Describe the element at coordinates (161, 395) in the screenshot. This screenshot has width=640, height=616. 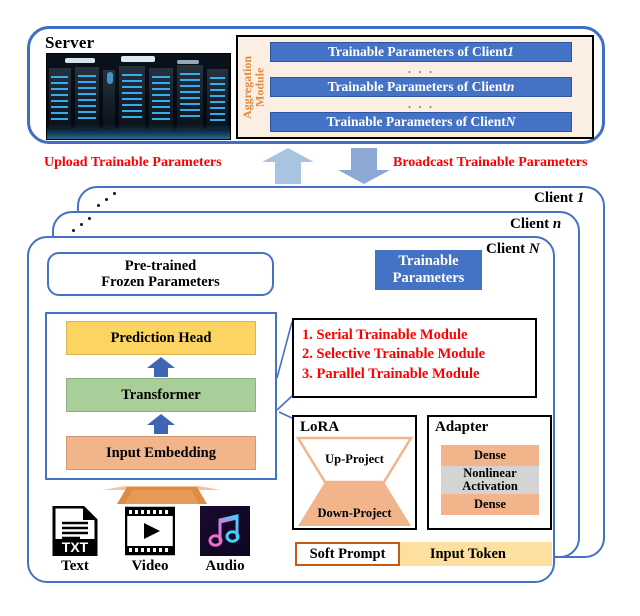
I see `layer-transformer: Transformer` at that location.